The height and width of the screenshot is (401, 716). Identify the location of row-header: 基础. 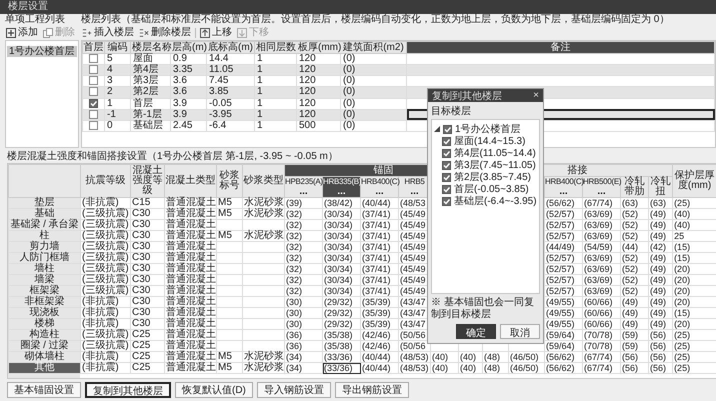
(44, 214).